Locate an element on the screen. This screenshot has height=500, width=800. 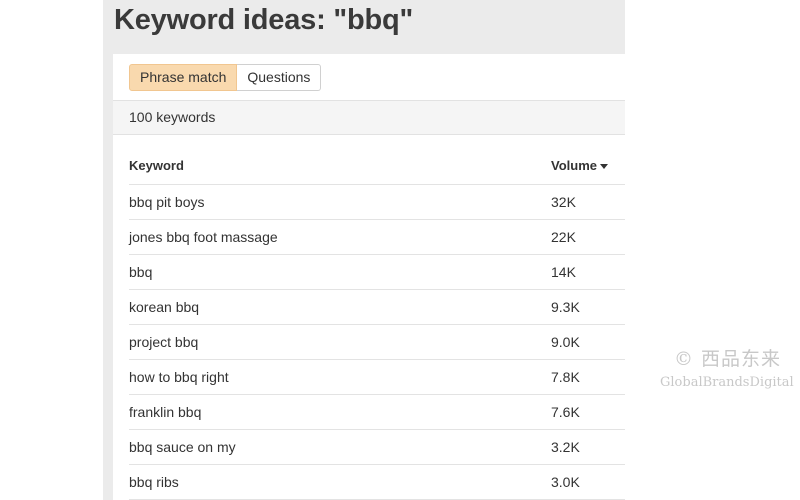
table-row: korean bbq 9.3K is located at coordinates (377, 307).